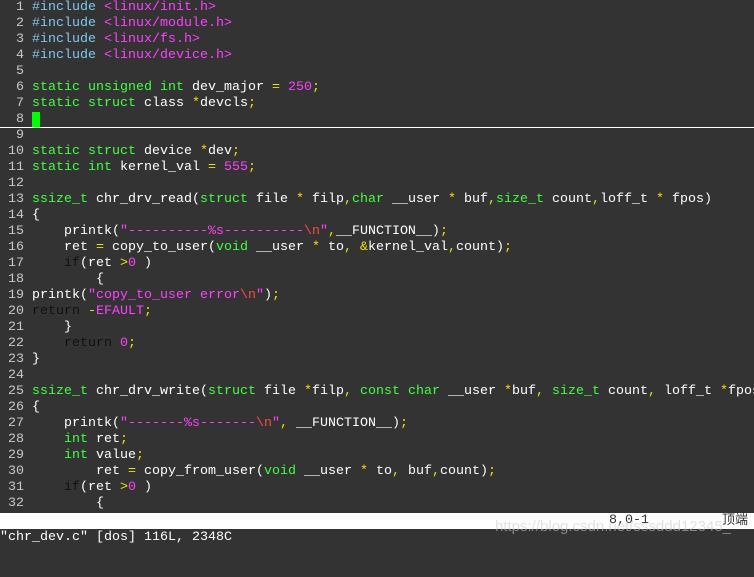  What do you see at coordinates (377, 440) in the screenshot?
I see `code-line: 28 int ret;` at bounding box center [377, 440].